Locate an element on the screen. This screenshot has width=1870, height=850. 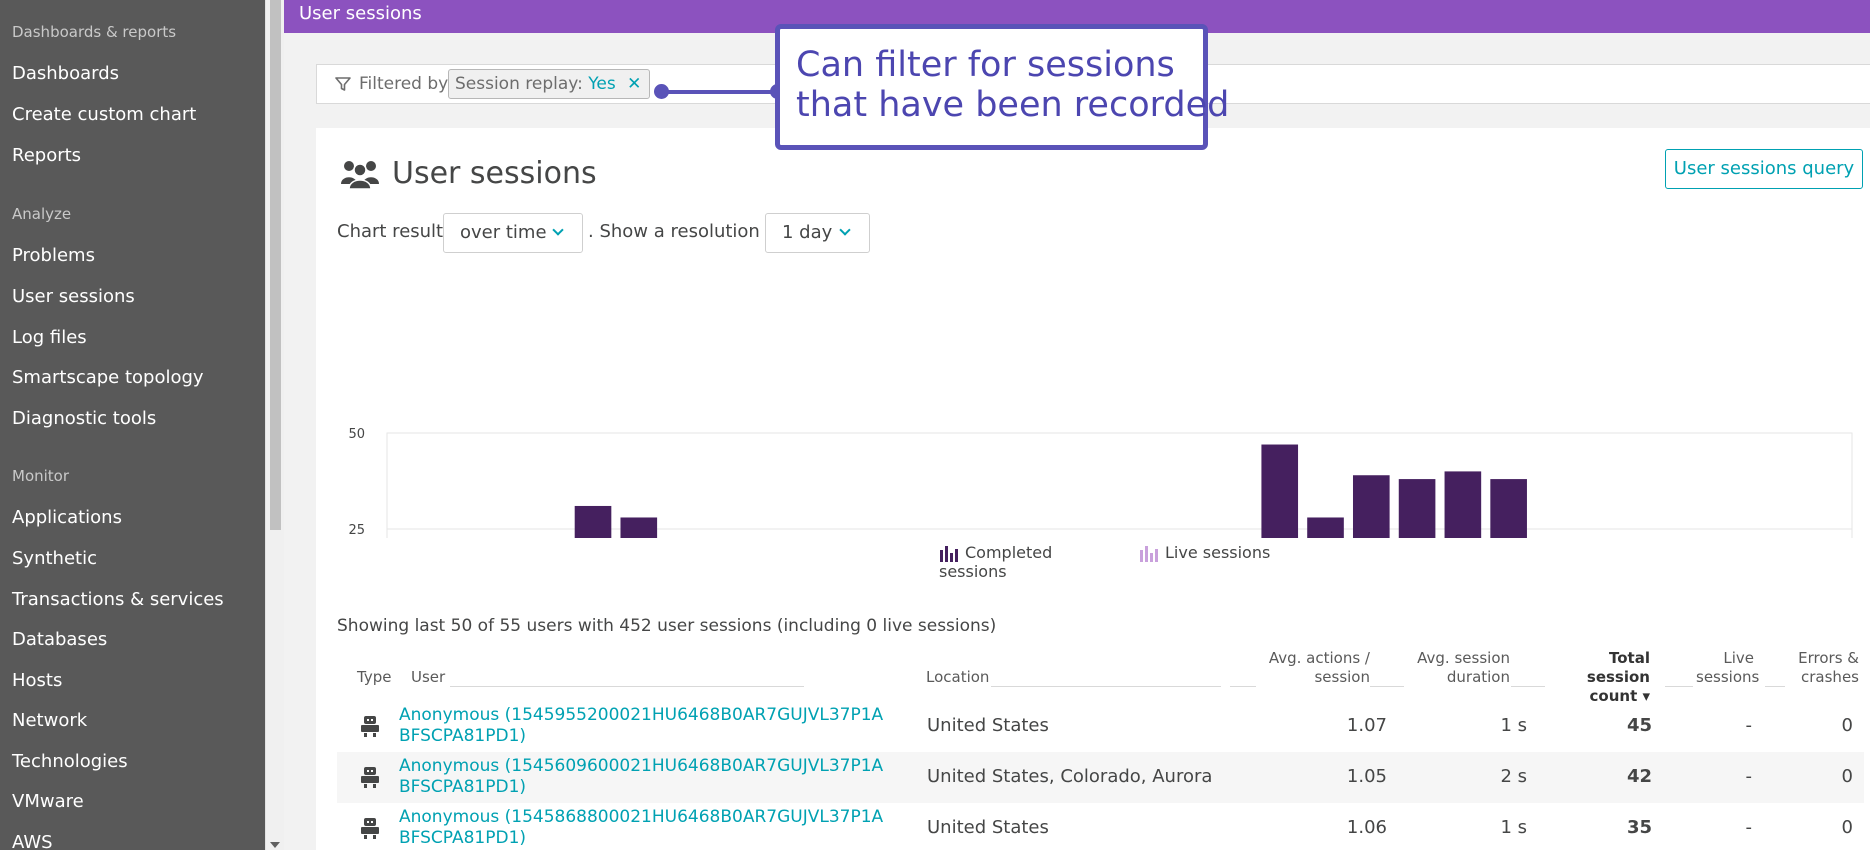
col-header-total-count: Total session count ▾ is located at coordinates (1595, 677).